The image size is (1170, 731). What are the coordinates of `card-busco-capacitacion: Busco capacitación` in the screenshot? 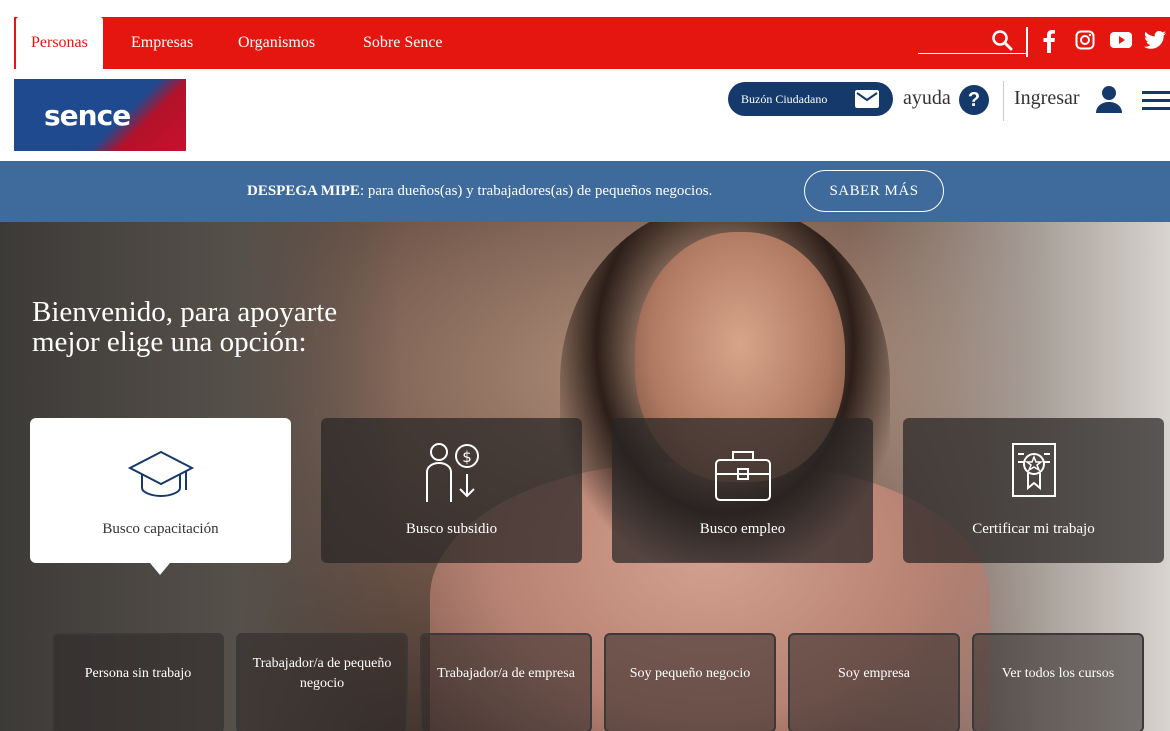 It's located at (160, 490).